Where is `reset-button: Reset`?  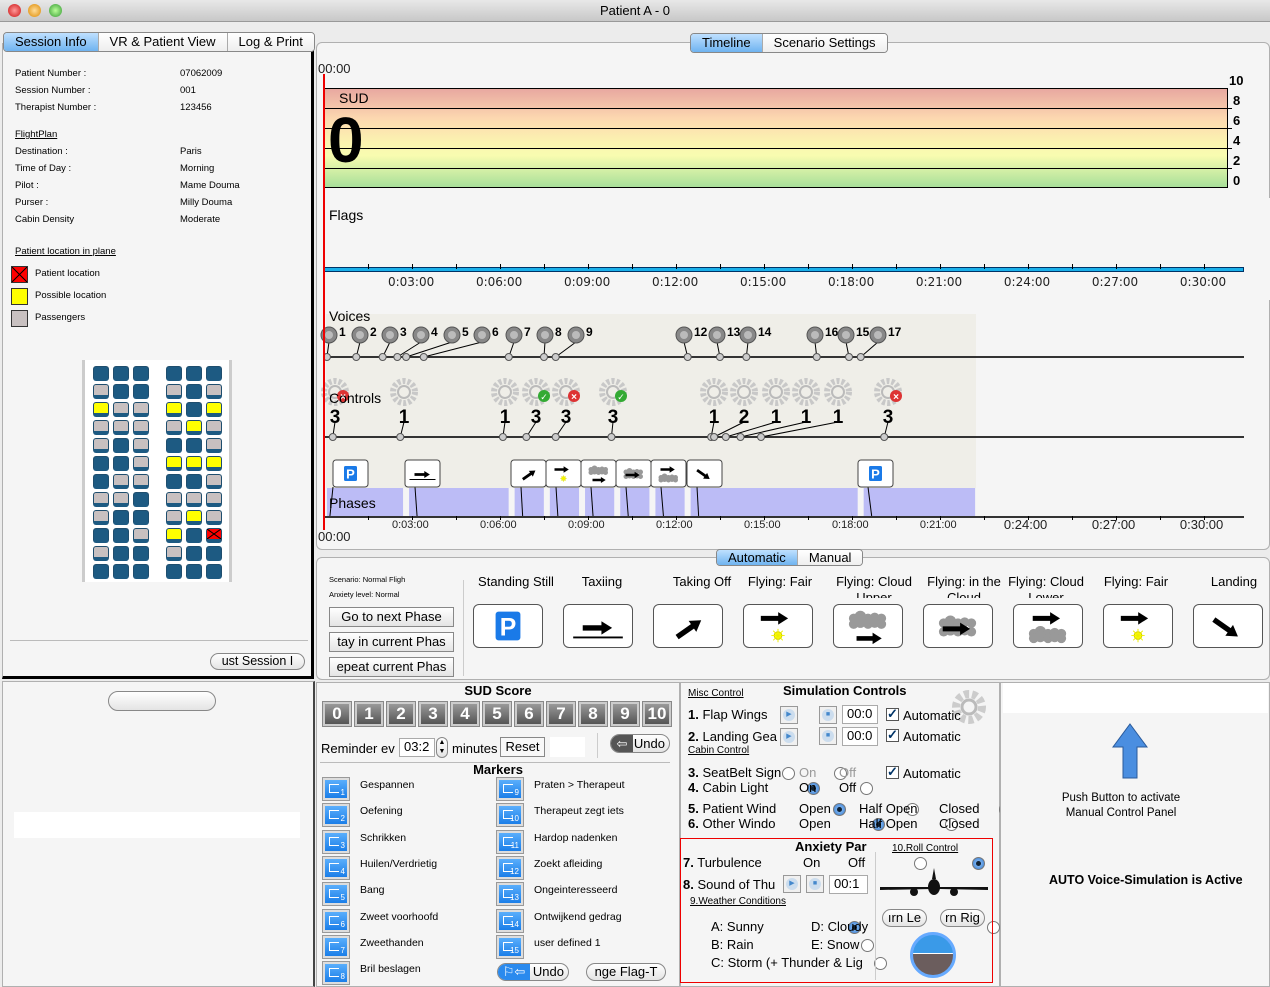
reset-button: Reset is located at coordinates (522, 747).